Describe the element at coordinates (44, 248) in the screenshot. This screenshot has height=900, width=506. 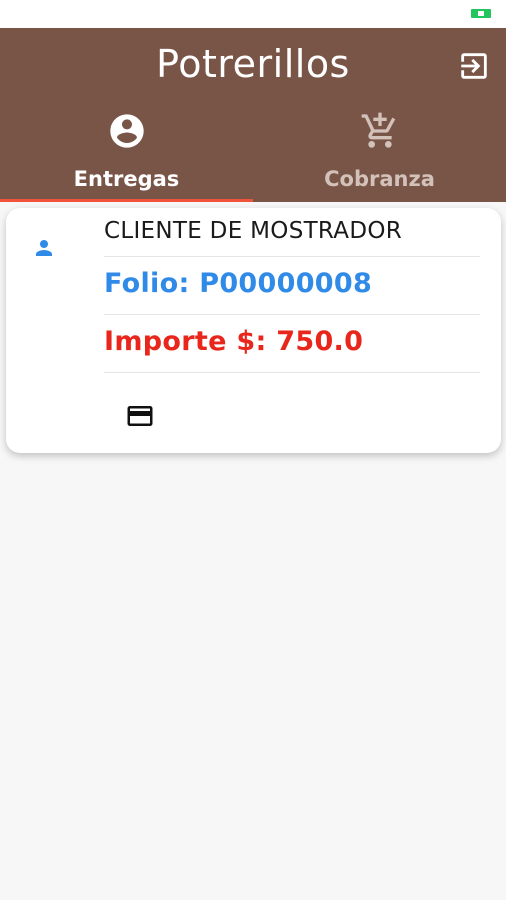
I see `person-icon` at that location.